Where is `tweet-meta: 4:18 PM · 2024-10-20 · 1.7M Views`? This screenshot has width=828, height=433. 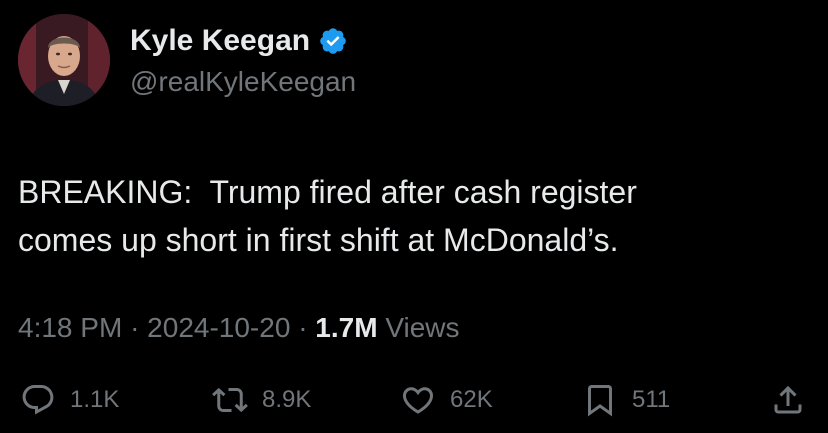
tweet-meta: 4:18 PM · 2024-10-20 · 1.7M Views is located at coordinates (239, 328).